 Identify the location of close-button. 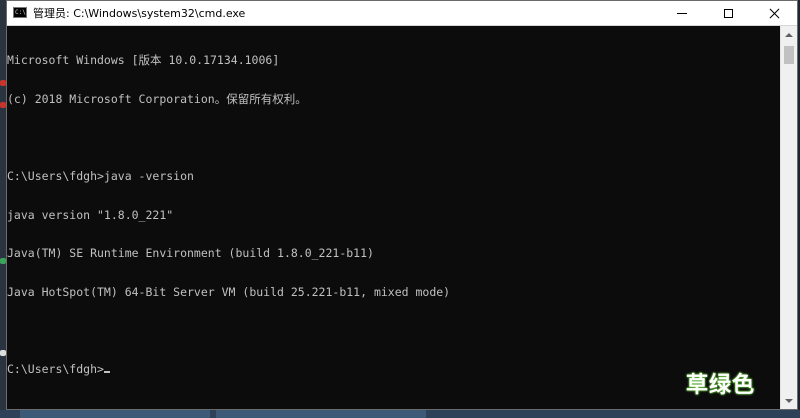
(774, 13).